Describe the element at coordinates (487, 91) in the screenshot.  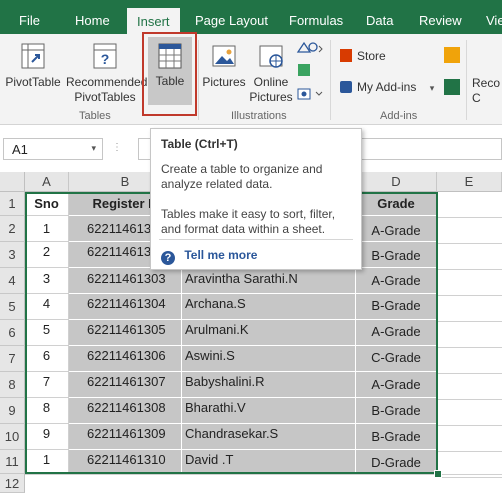
I see `recommended-charts-button: Reco C` at that location.